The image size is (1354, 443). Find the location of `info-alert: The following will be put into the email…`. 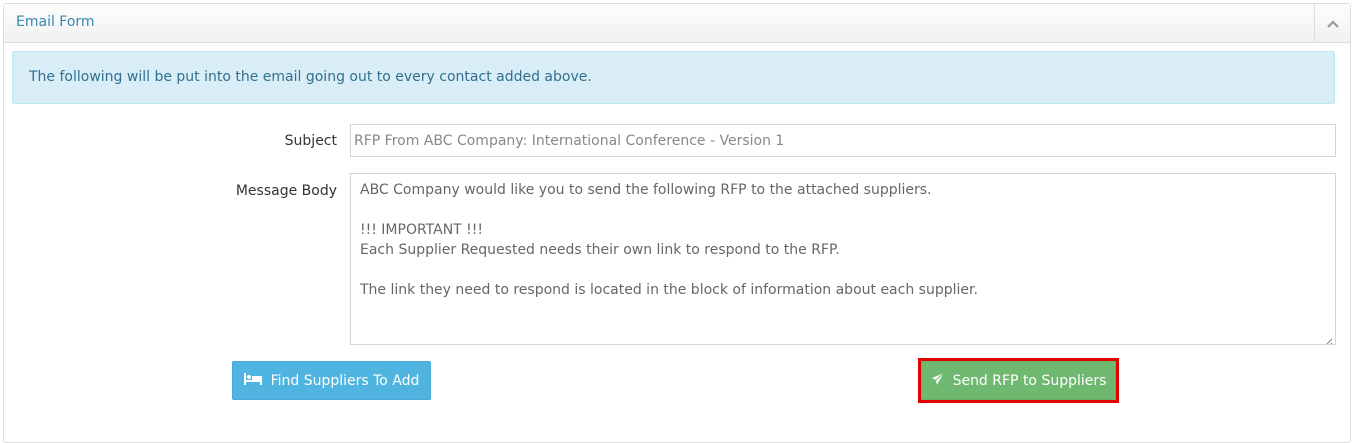

info-alert: The following will be put into the email… is located at coordinates (673, 77).